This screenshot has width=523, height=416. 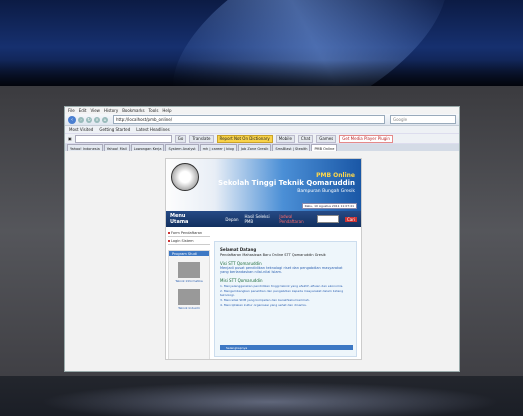 What do you see at coordinates (328, 219) in the screenshot?
I see `site-search-input` at bounding box center [328, 219].